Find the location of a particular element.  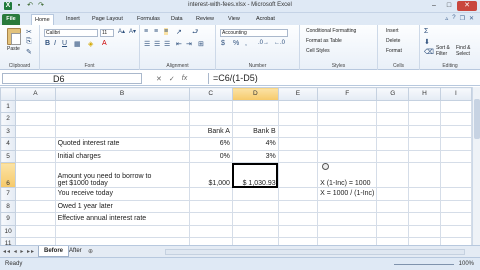

autosum-button: Σ is located at coordinates (426, 31).